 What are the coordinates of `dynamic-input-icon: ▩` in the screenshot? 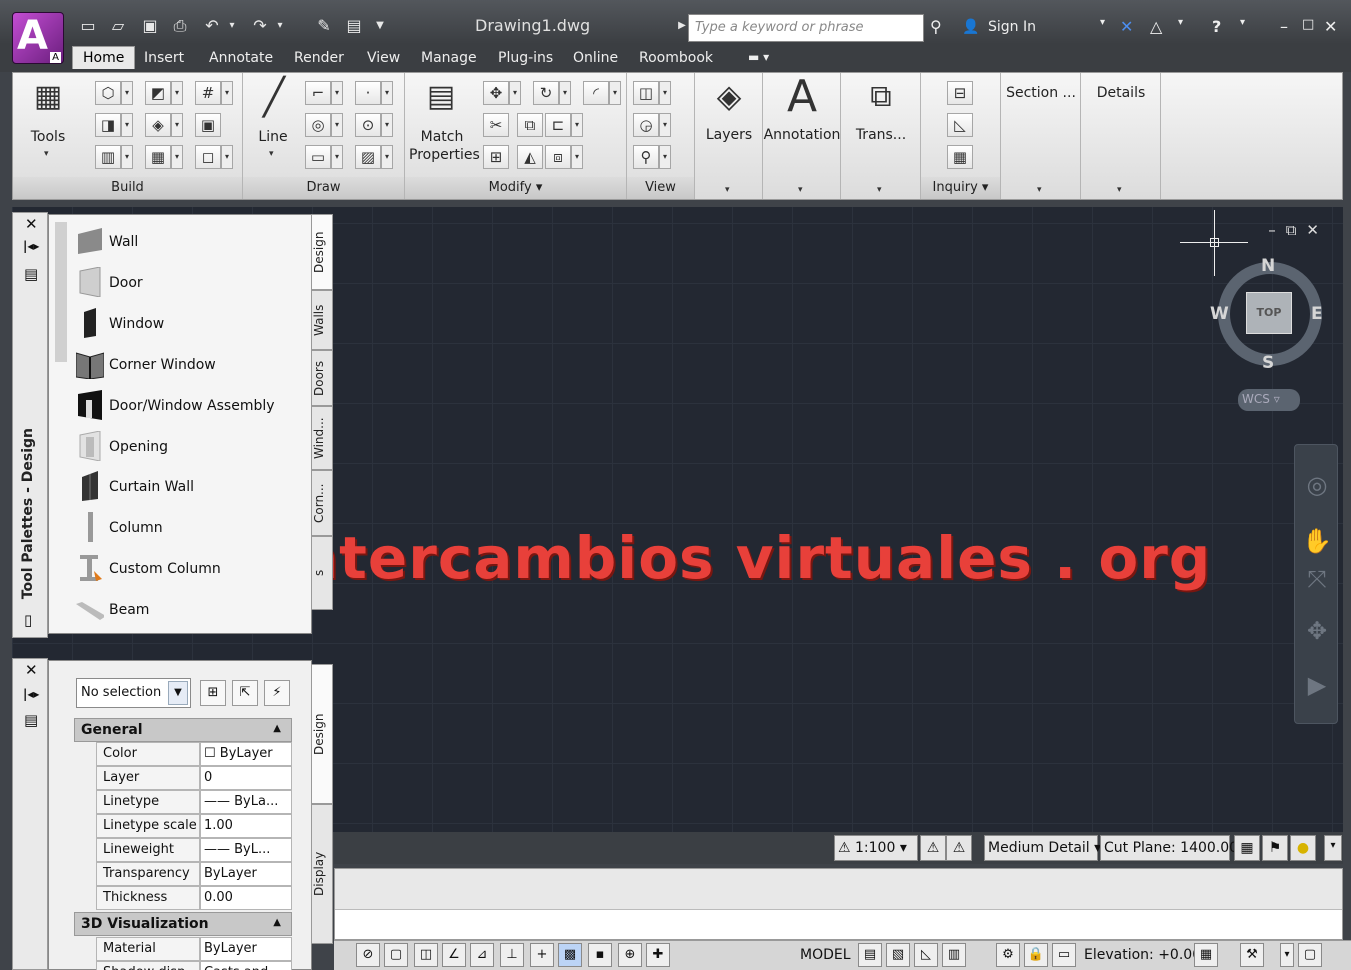 It's located at (570, 955).